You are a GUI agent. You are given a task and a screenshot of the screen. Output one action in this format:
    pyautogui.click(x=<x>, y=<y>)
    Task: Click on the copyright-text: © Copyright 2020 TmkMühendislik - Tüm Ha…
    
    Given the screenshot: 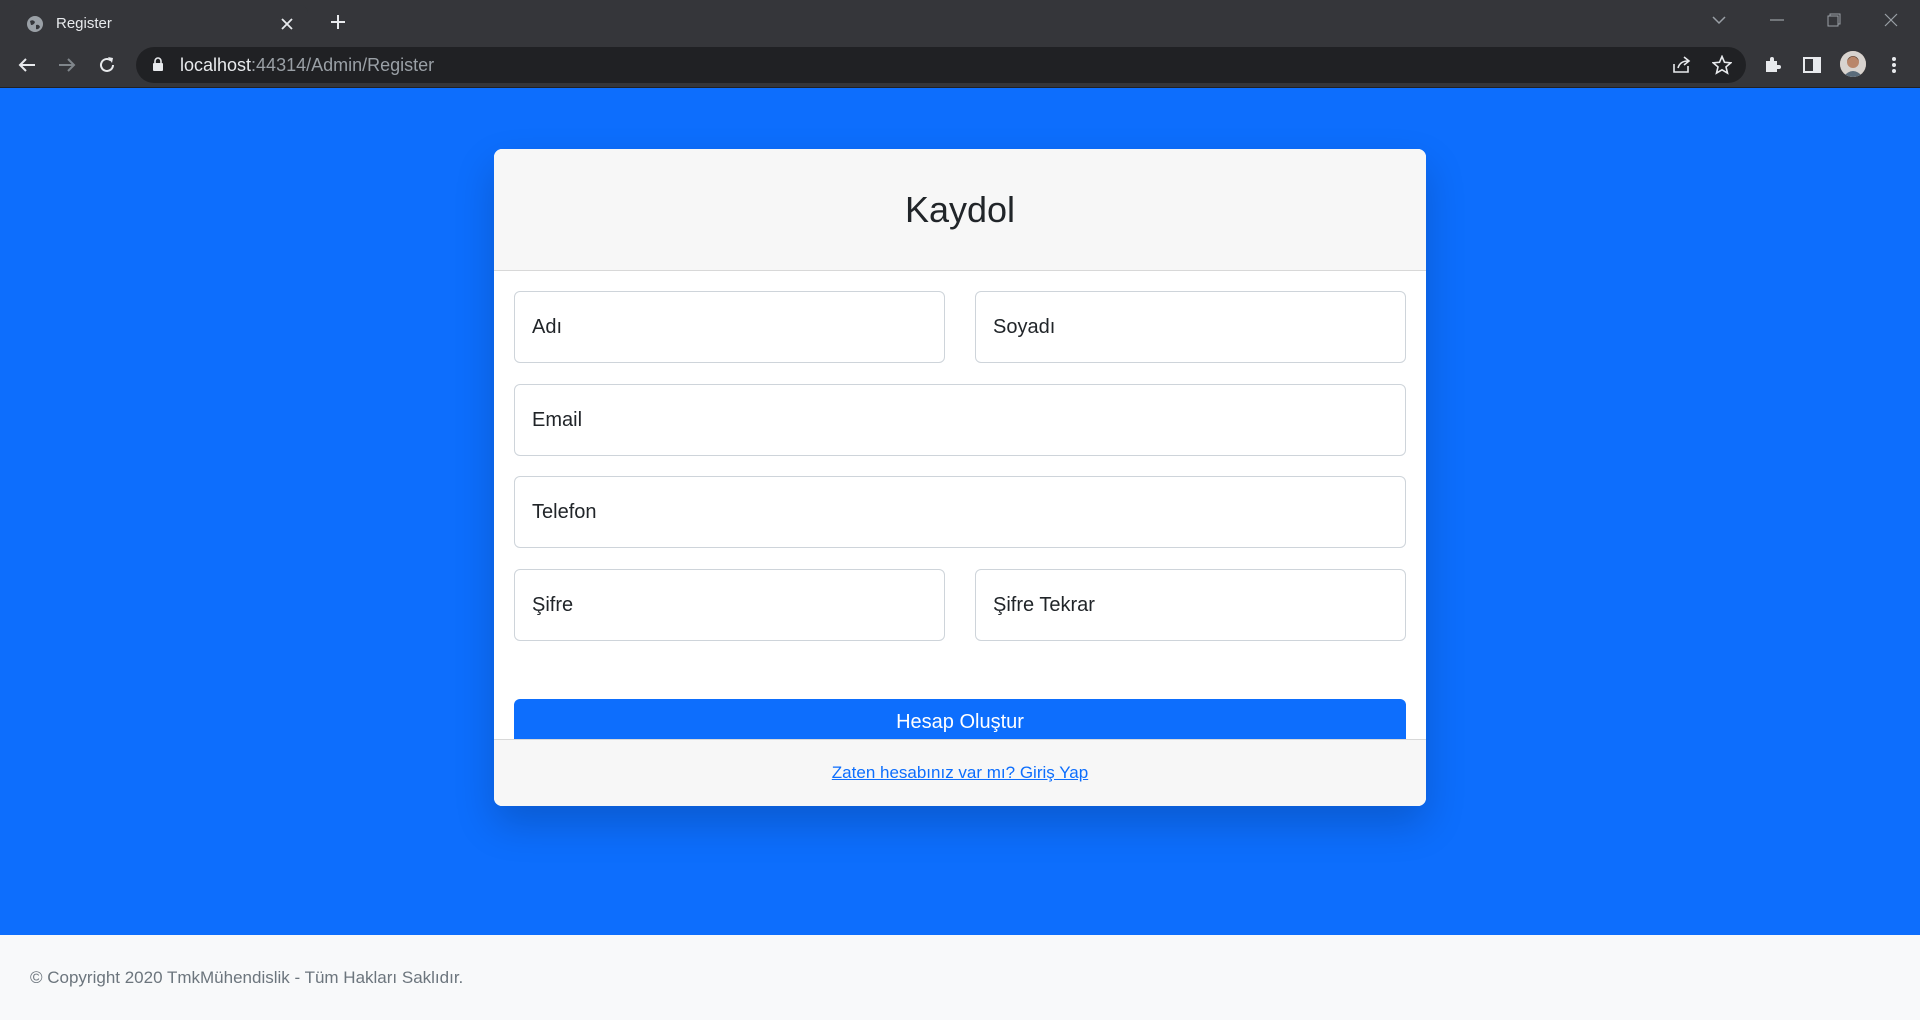 What is the action you would take?
    pyautogui.click(x=247, y=977)
    